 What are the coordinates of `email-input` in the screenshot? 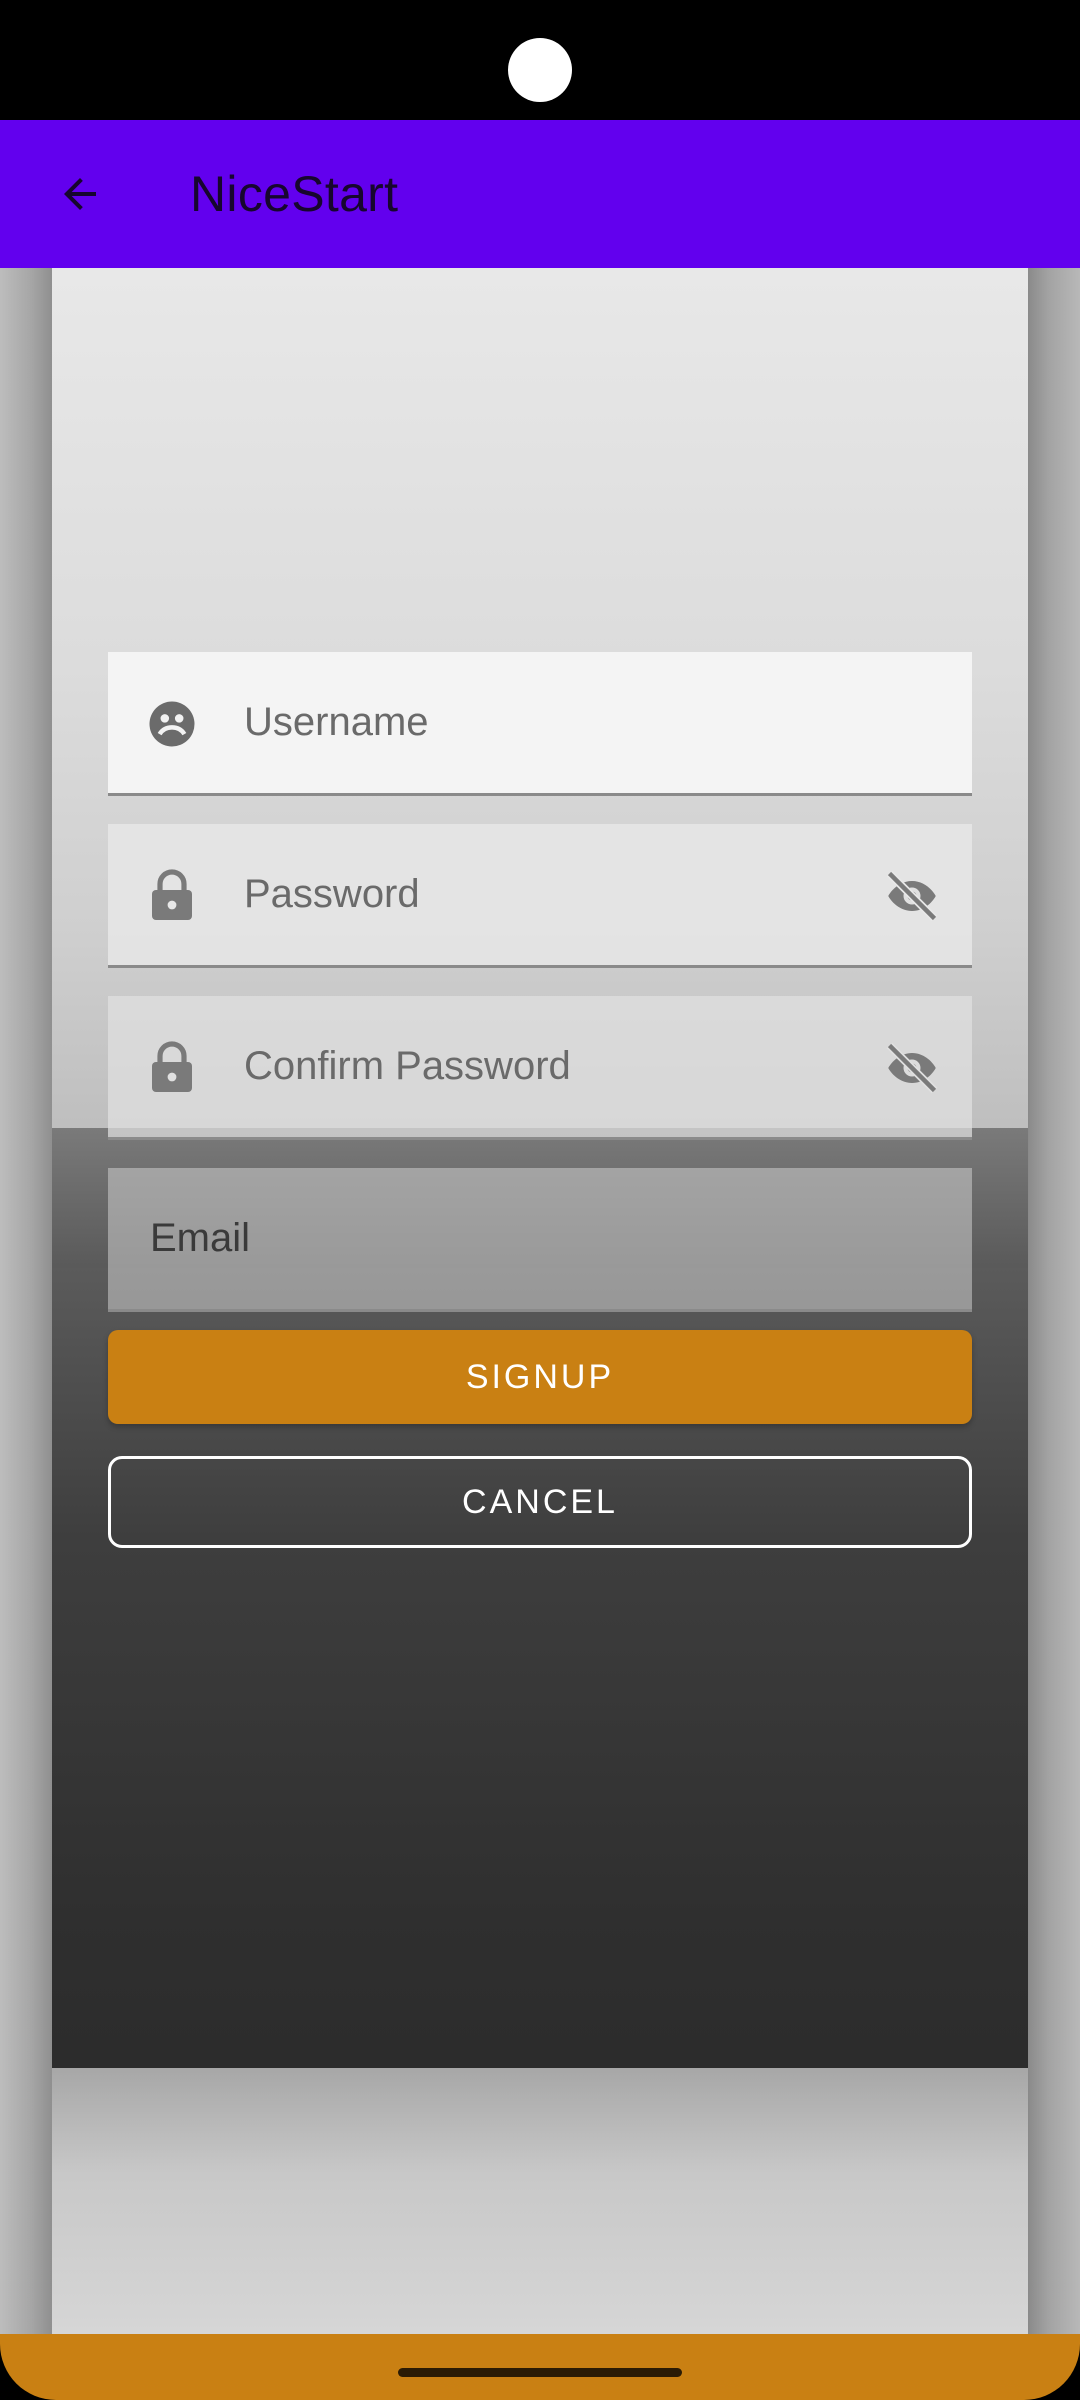 It's located at (540, 1238).